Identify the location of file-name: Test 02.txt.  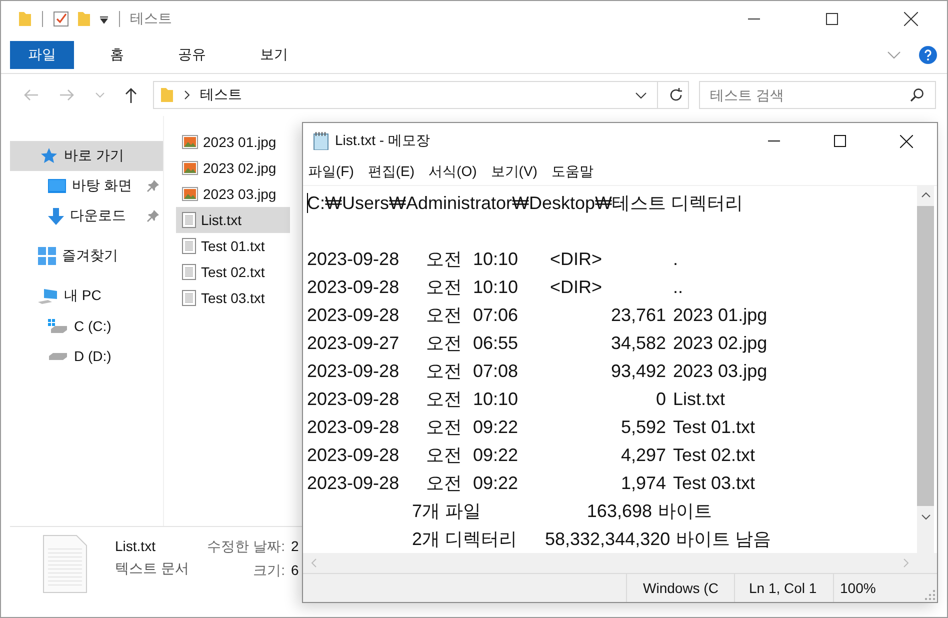
(233, 272).